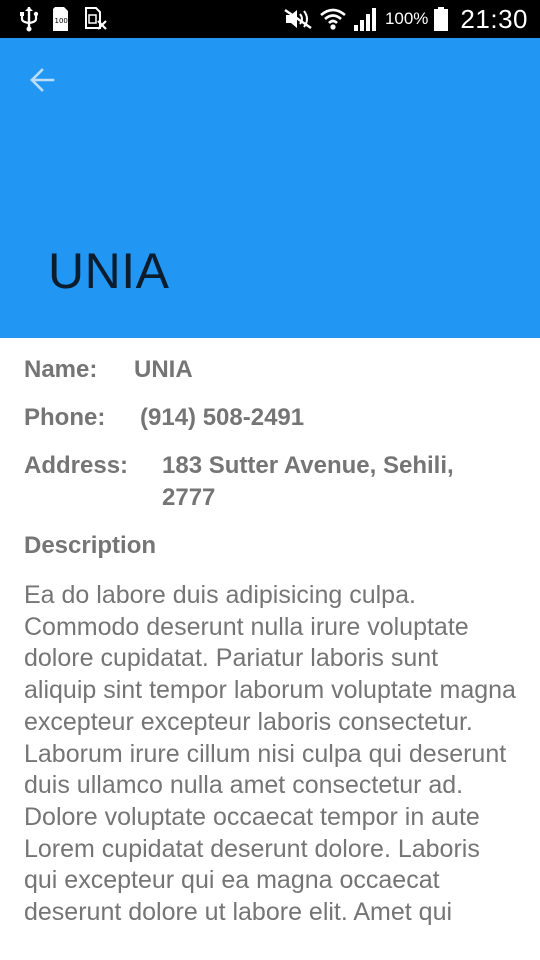 The height and width of the screenshot is (960, 540). What do you see at coordinates (61, 369) in the screenshot?
I see `name-label: Name:` at bounding box center [61, 369].